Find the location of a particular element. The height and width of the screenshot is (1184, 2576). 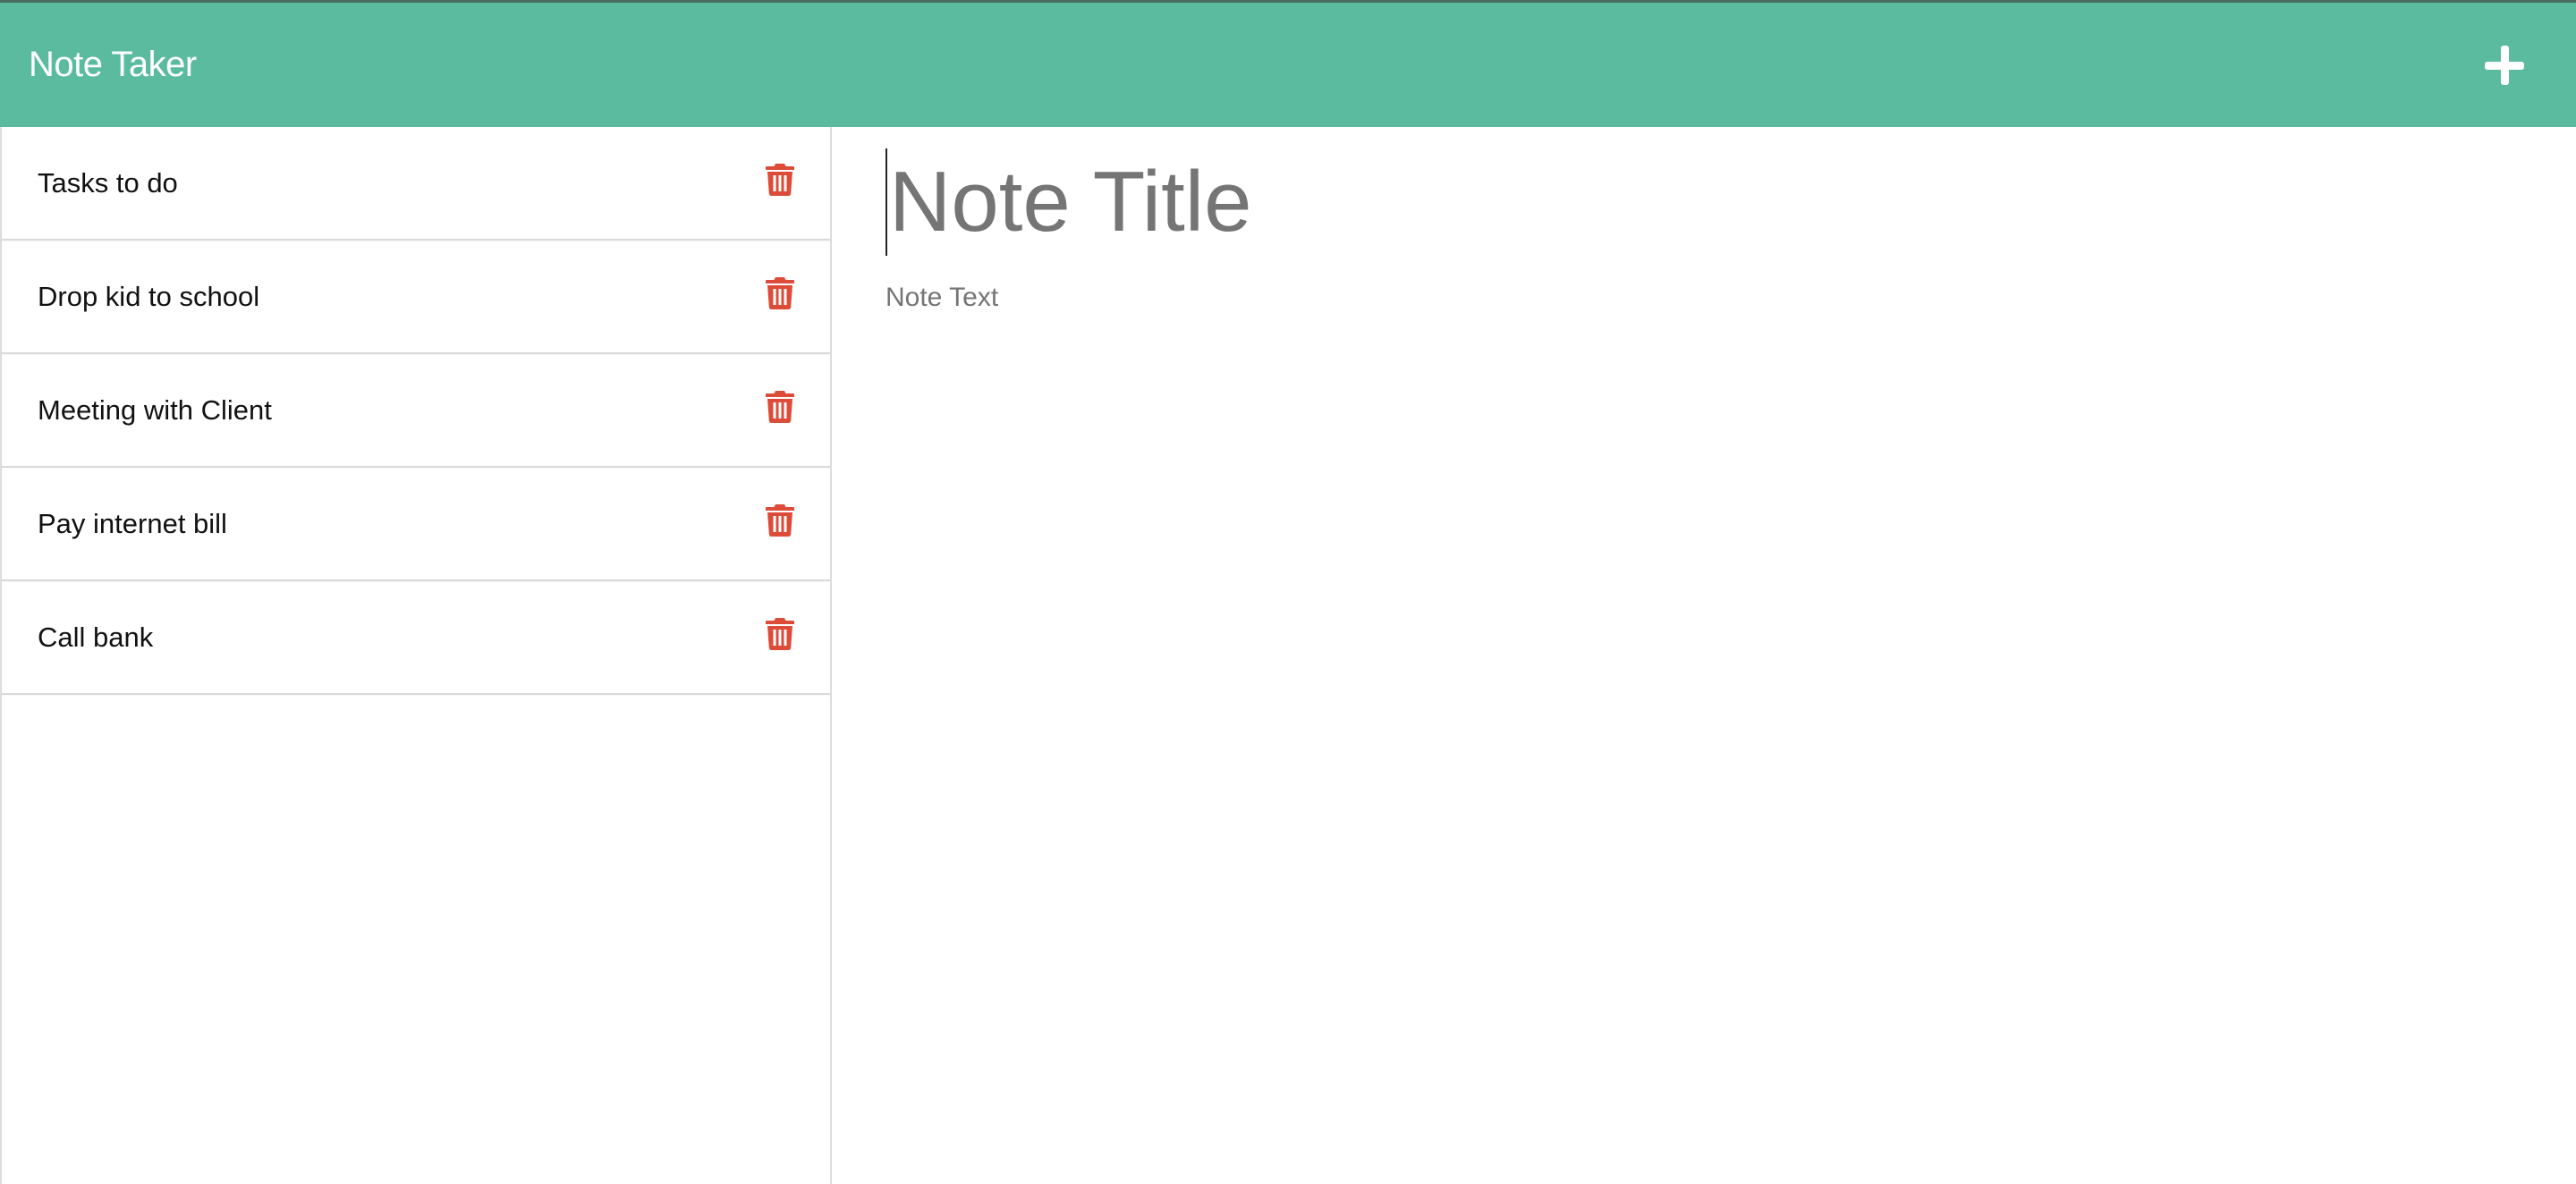

note-item-title: Call bank is located at coordinates (95, 638).